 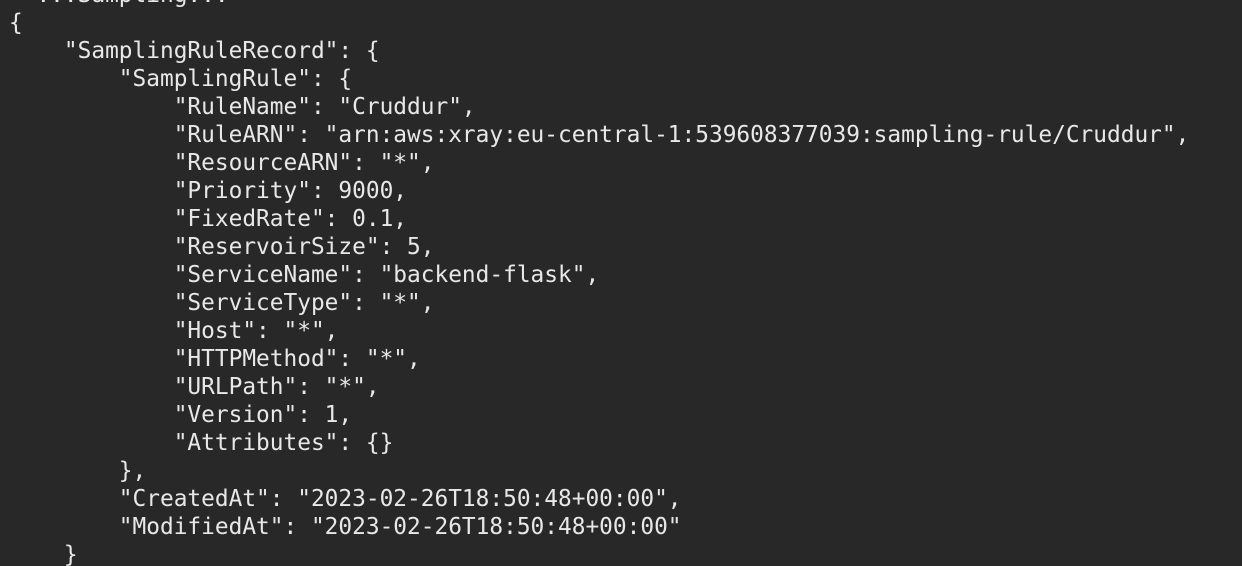 I want to click on output-line: "FixedRate": 0.1,, so click(x=208, y=219).